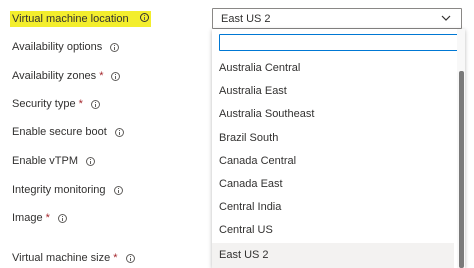  Describe the element at coordinates (59, 132) in the screenshot. I see `secure-boot-label: Enable secure boot` at that location.